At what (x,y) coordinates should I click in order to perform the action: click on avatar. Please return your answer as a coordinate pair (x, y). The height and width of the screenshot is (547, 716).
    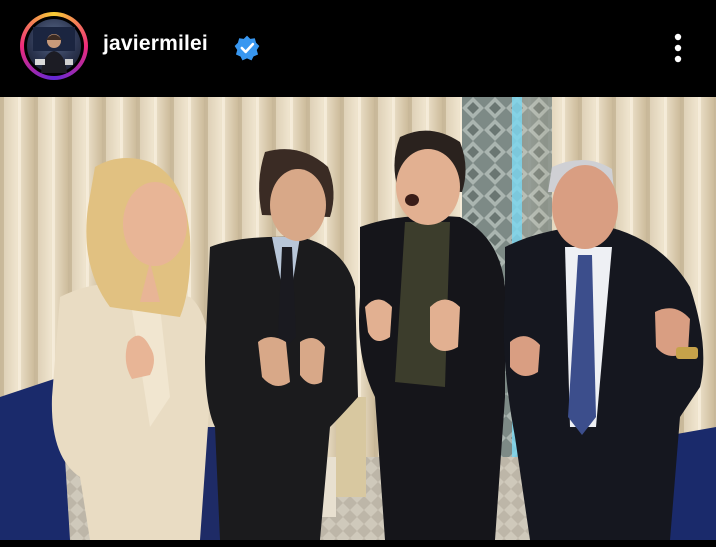
    Looking at the image, I should click on (54, 46).